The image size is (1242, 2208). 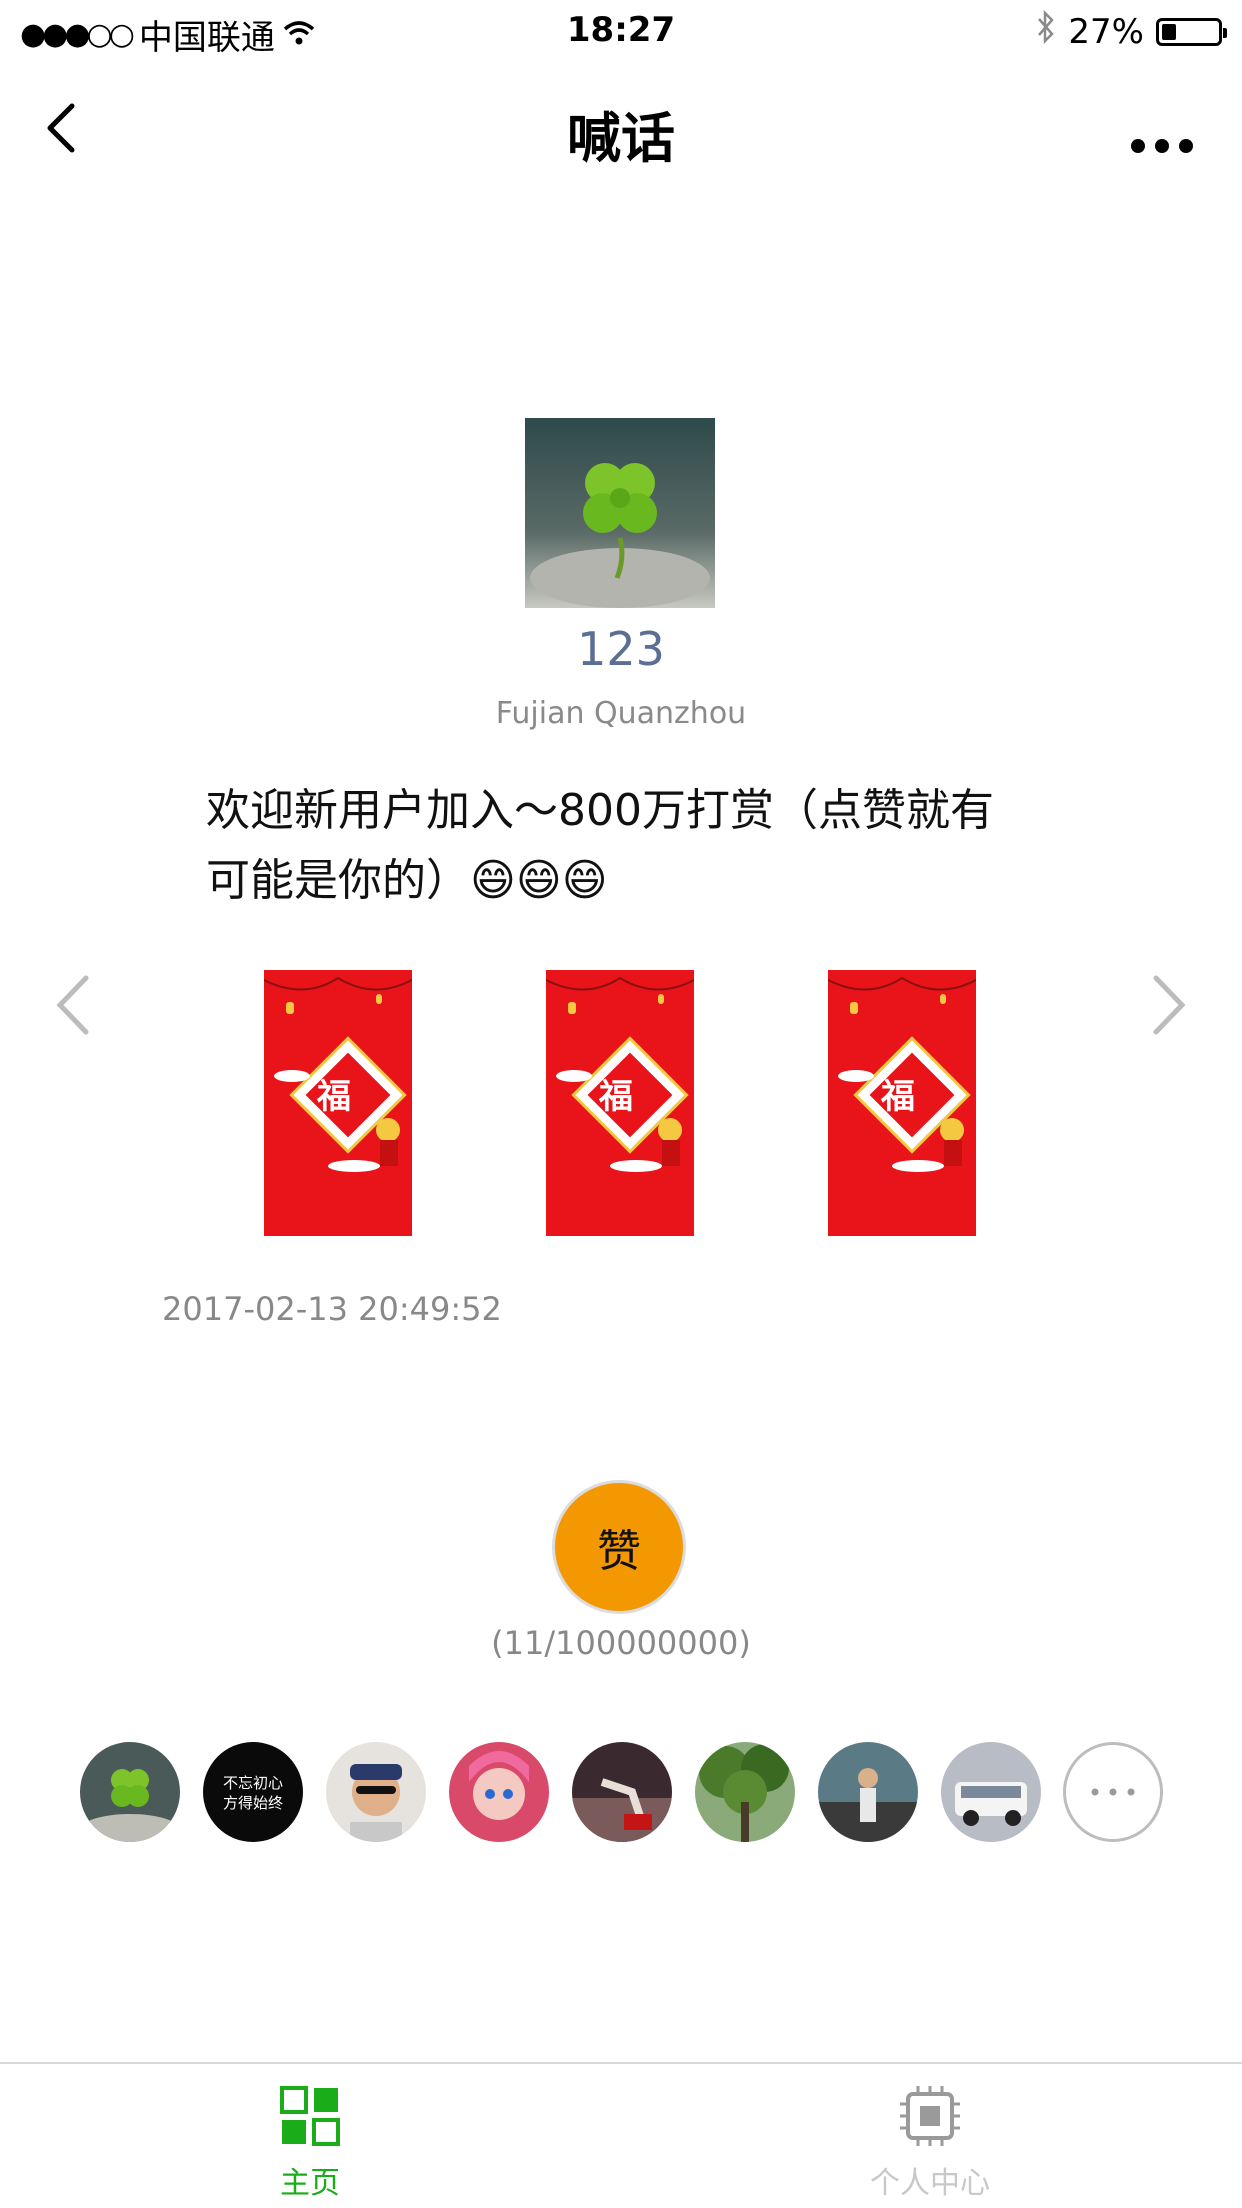 I want to click on like-button: 赞, so click(x=619, y=1547).